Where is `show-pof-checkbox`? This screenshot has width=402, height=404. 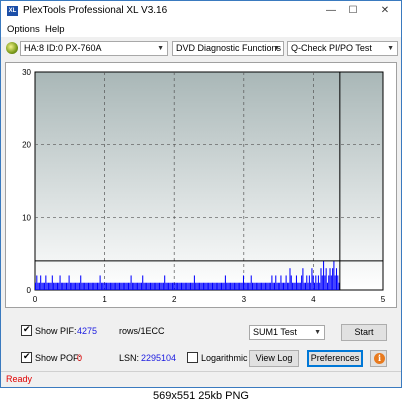
show-pof-checkbox is located at coordinates (26, 357).